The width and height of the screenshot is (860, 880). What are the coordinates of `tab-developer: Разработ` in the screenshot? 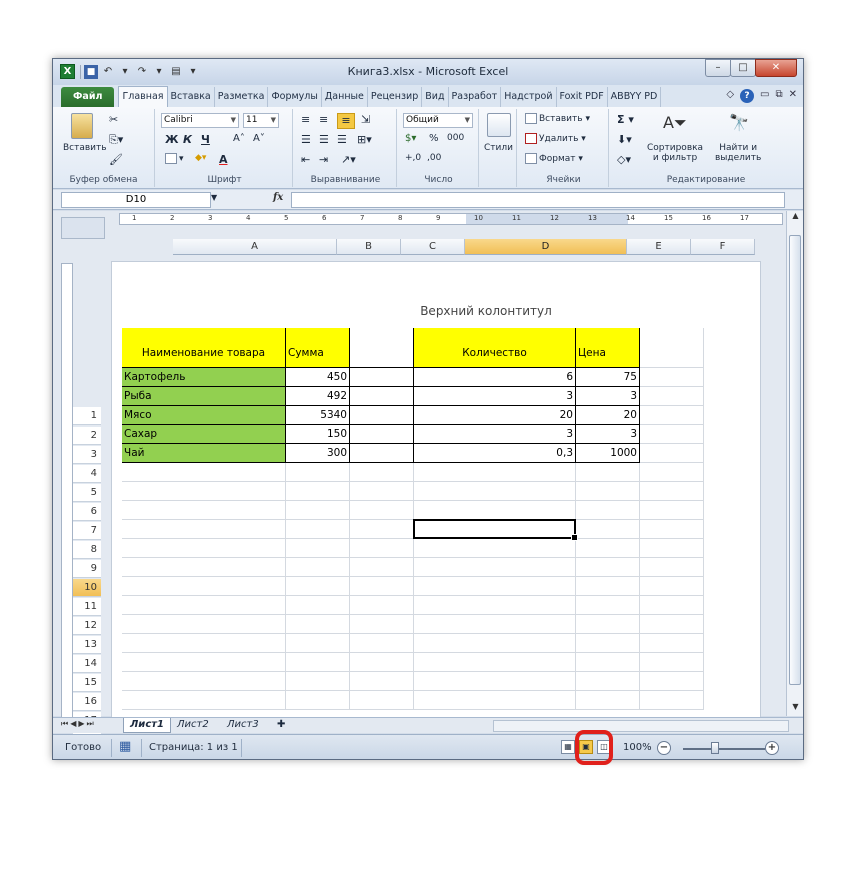 It's located at (475, 97).